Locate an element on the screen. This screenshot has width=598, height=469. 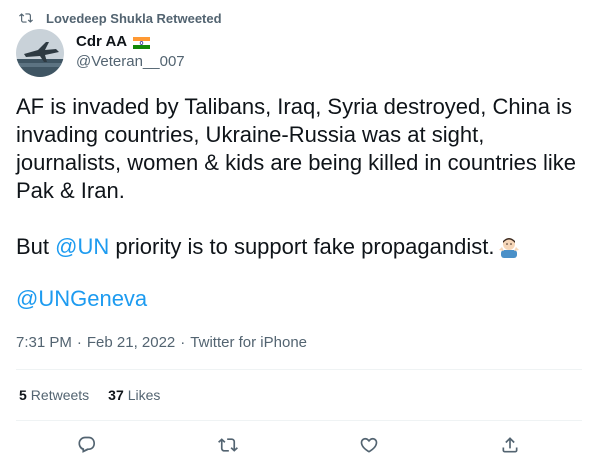
tweet-actions is located at coordinates (299, 445).